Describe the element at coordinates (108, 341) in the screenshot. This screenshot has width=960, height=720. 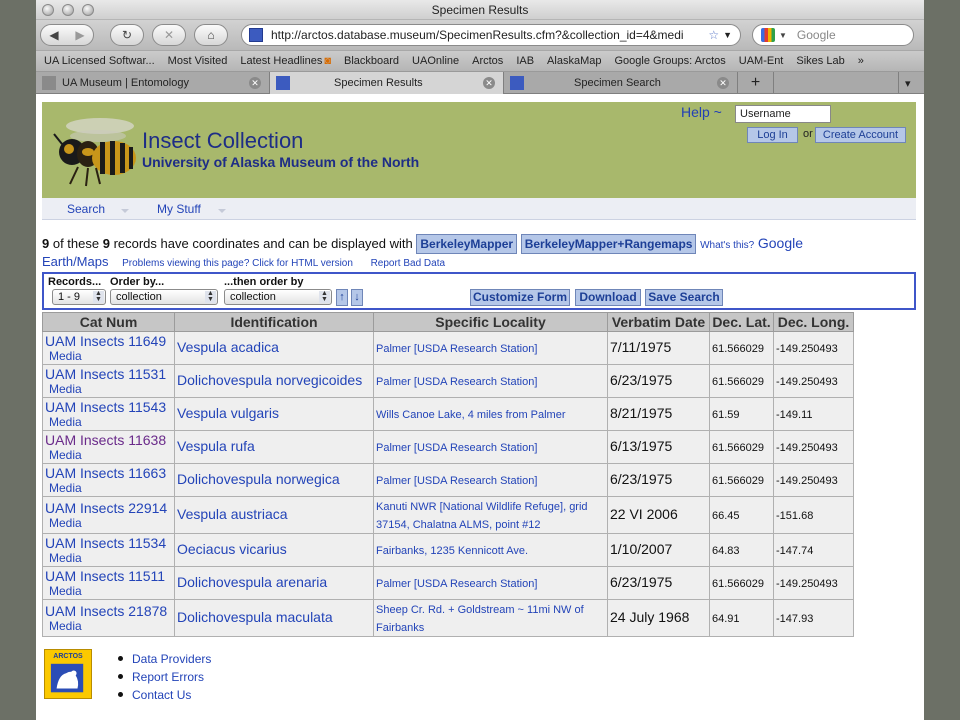
I see `catalog-number-link: UAM Insects 11649` at that location.